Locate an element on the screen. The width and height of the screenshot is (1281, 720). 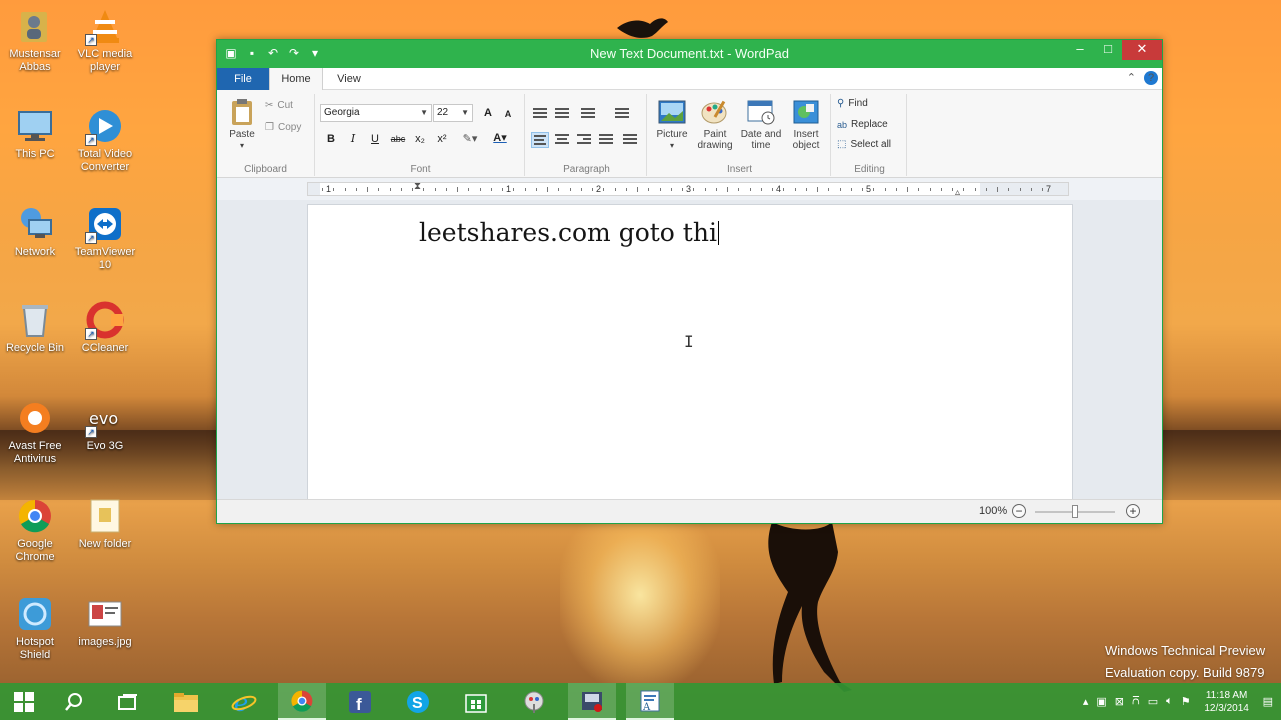
font-size-select: 22 ▼ is located at coordinates (453, 113).